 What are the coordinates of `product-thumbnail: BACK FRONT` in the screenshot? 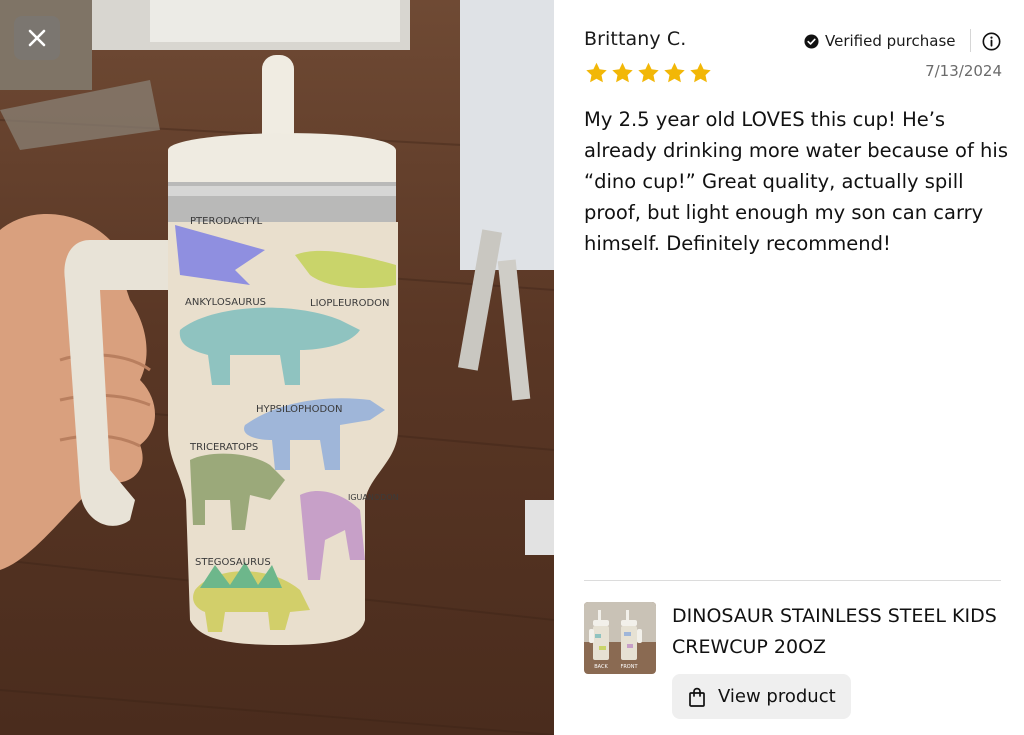 It's located at (620, 638).